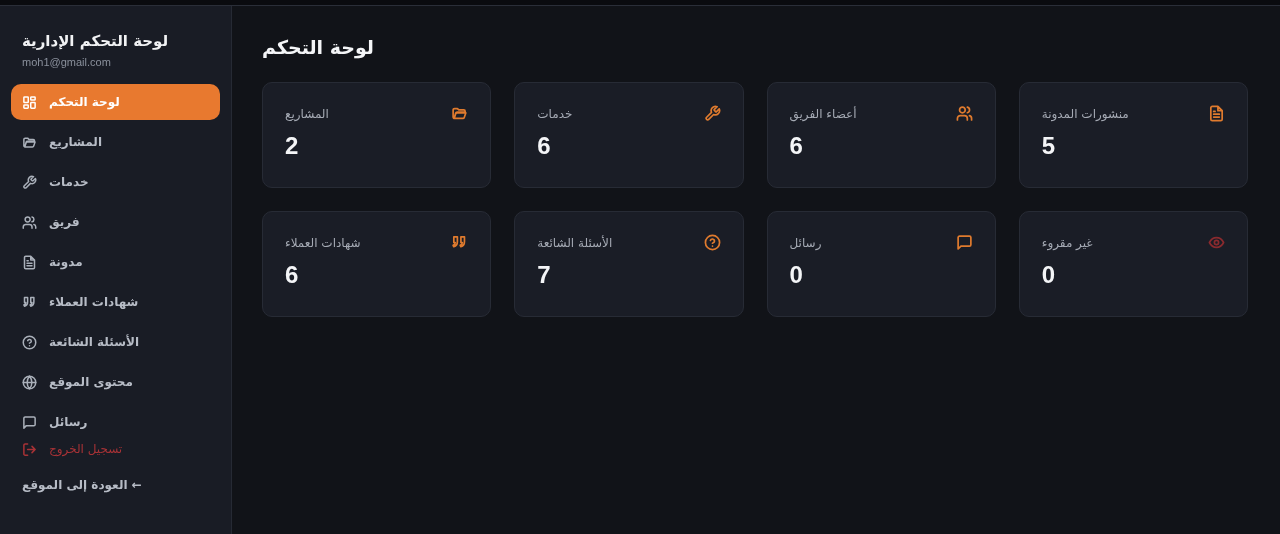 Image resolution: width=1280 pixels, height=534 pixels. Describe the element at coordinates (1048, 146) in the screenshot. I see `stat-value: 5` at that location.